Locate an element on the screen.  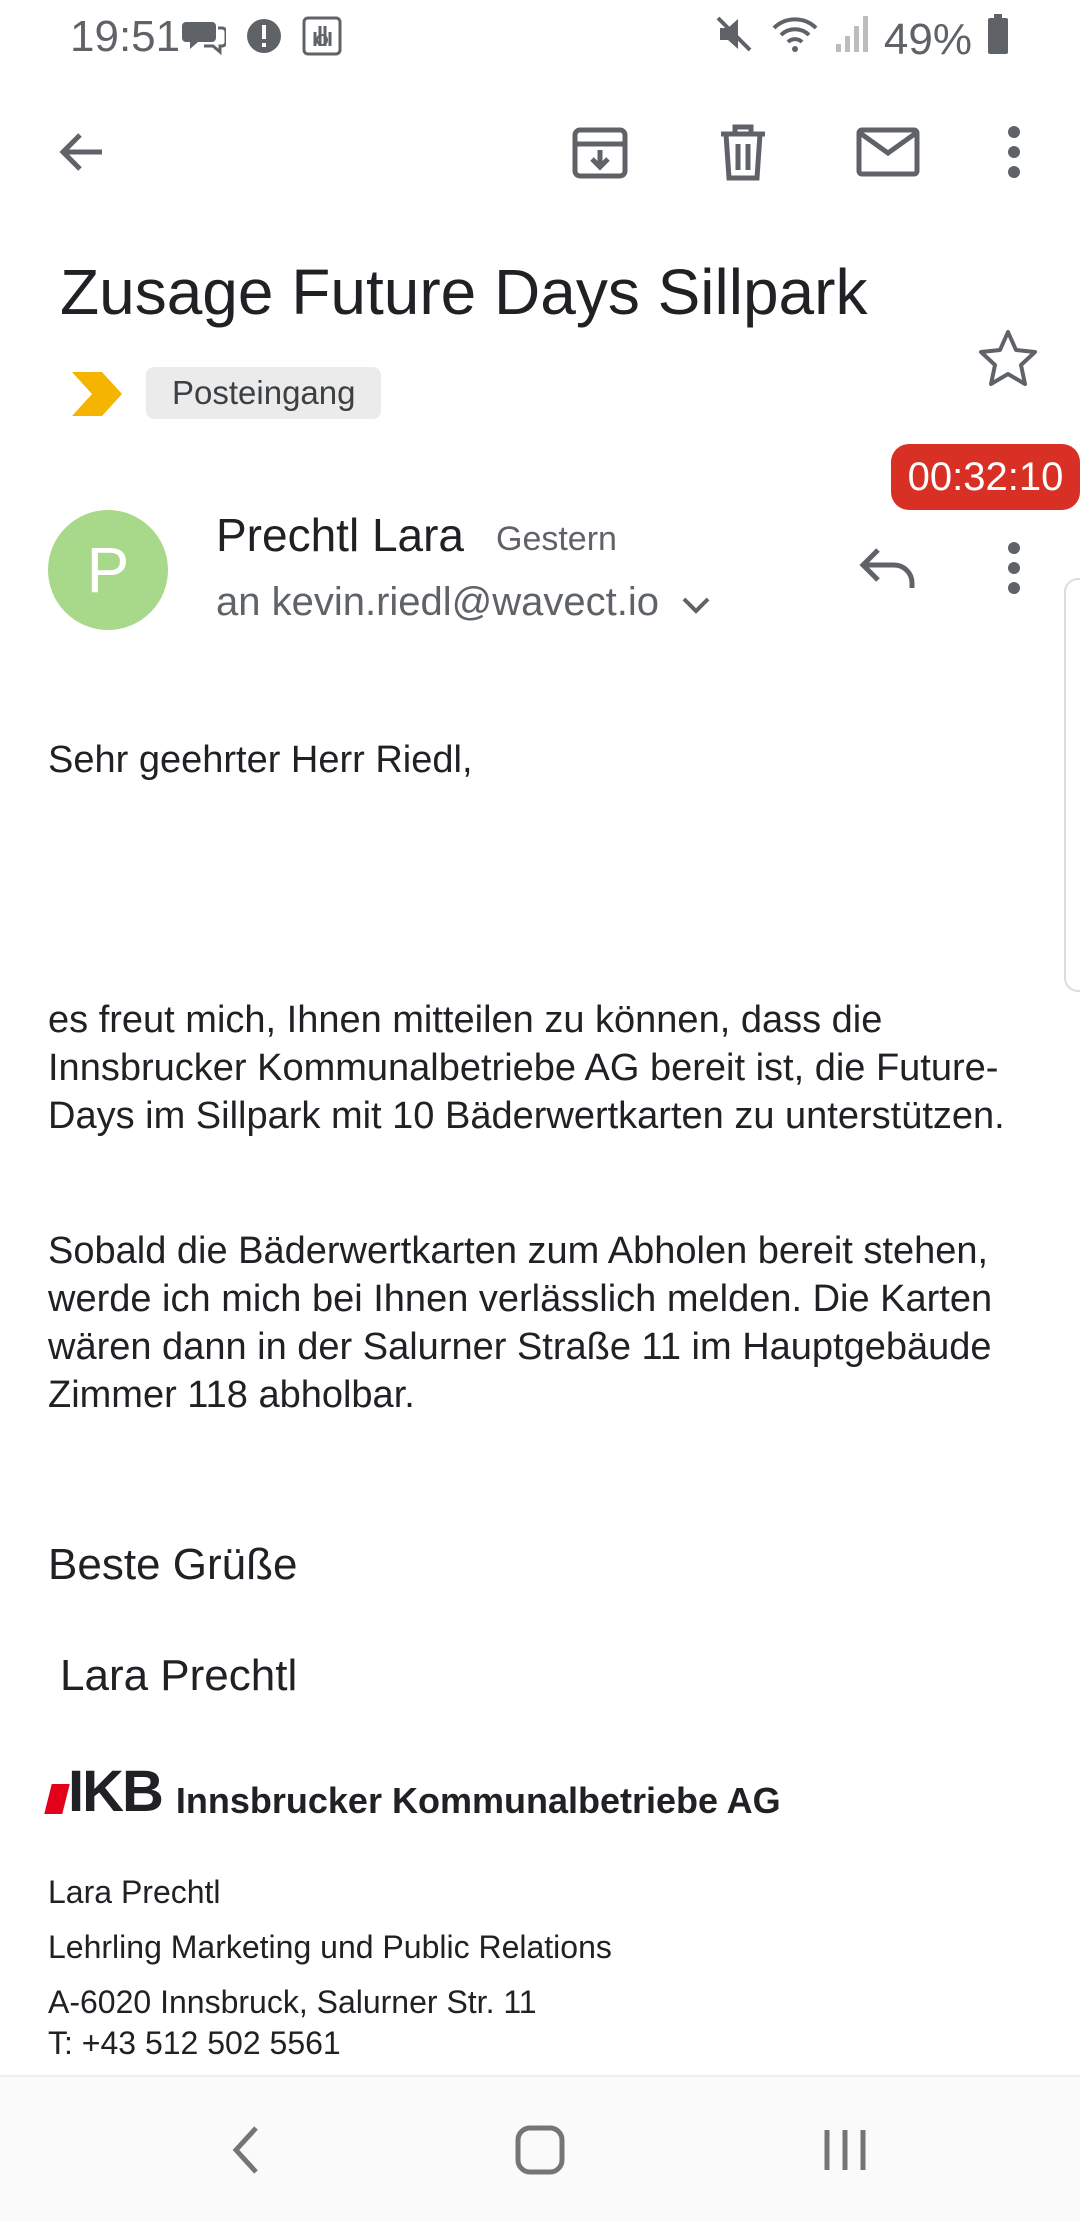
message-more-button is located at coordinates (1014, 570).